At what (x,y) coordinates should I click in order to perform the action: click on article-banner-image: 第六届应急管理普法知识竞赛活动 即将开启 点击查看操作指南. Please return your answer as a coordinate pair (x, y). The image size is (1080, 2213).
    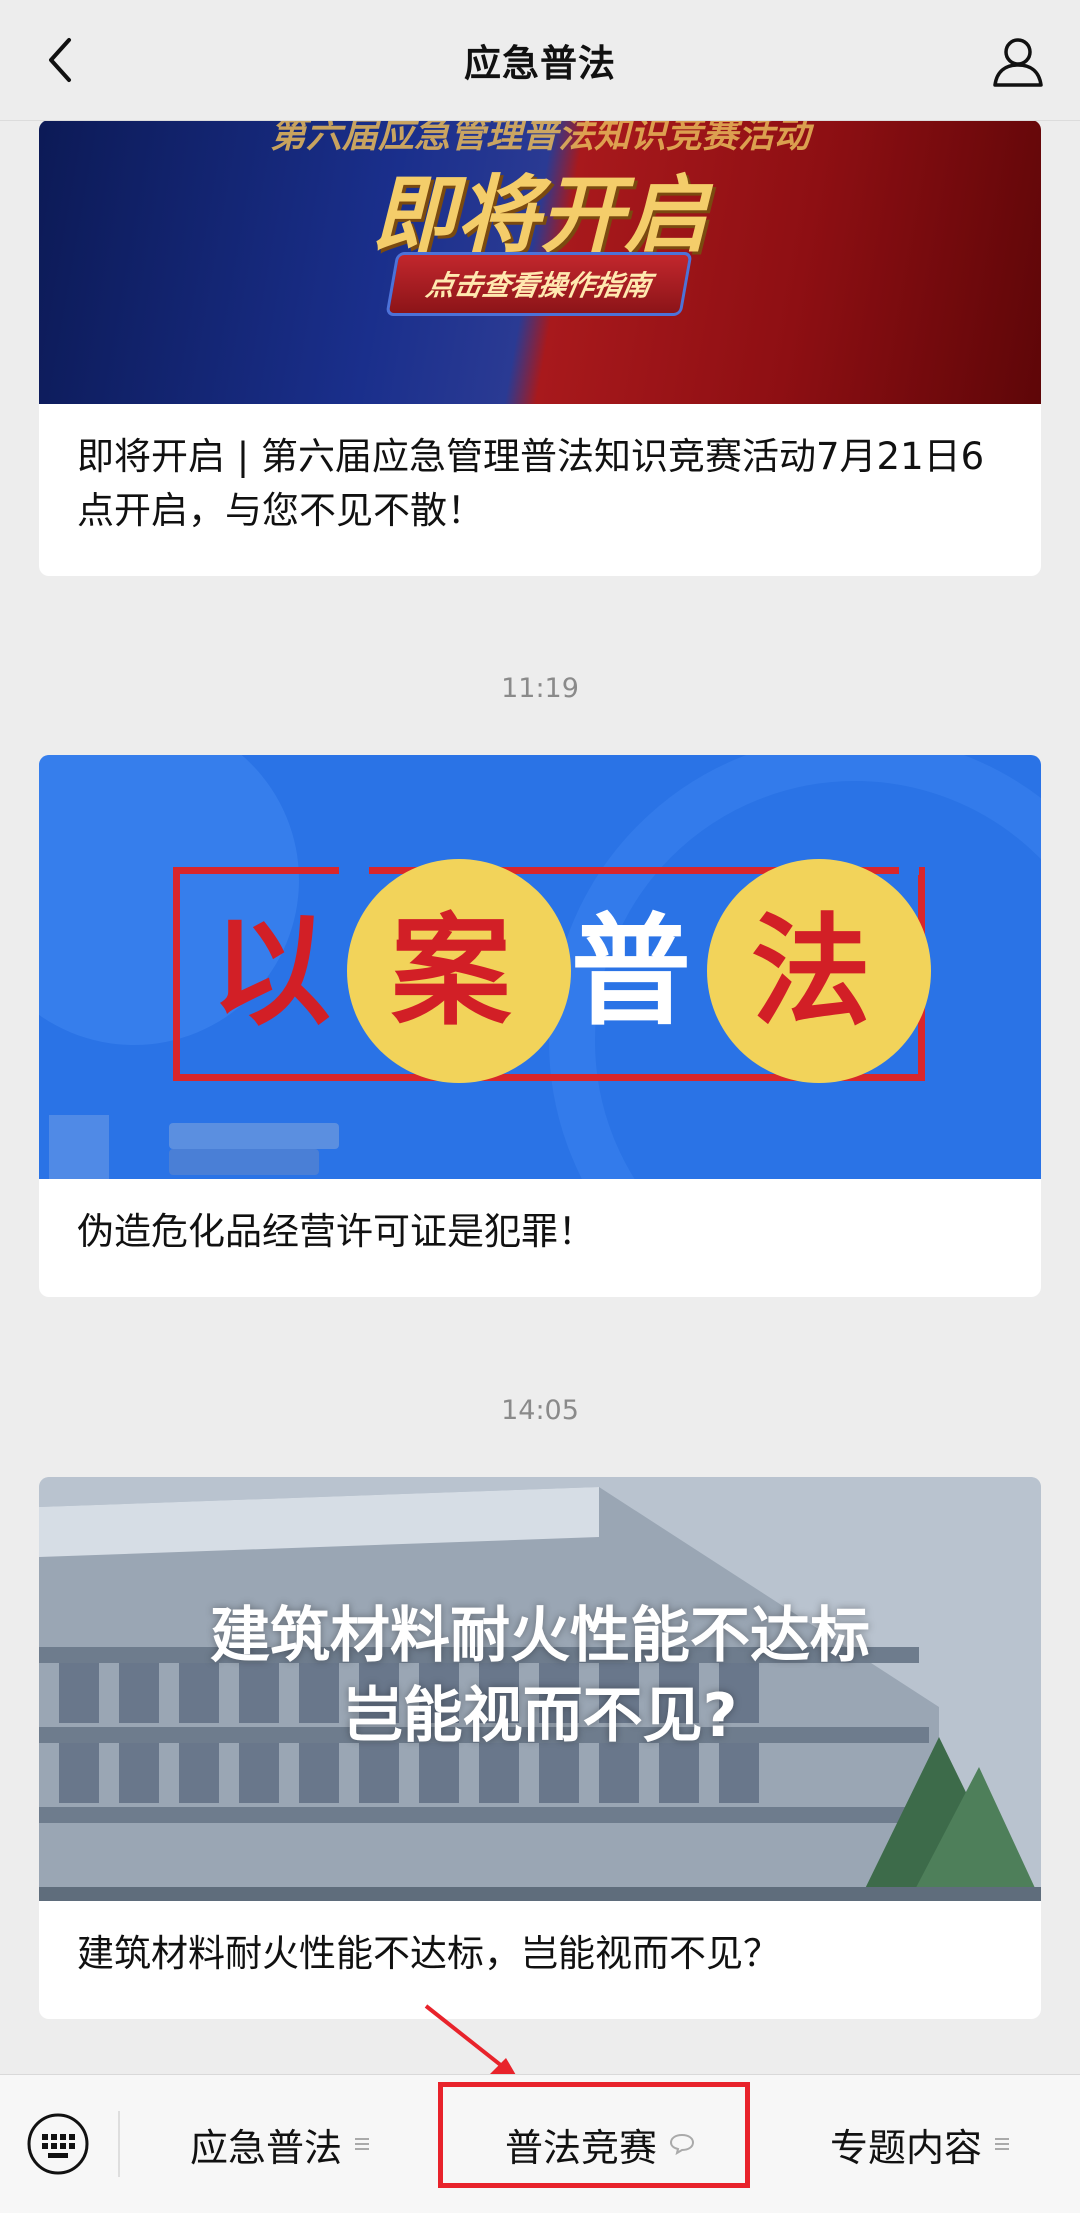
    Looking at the image, I should click on (540, 262).